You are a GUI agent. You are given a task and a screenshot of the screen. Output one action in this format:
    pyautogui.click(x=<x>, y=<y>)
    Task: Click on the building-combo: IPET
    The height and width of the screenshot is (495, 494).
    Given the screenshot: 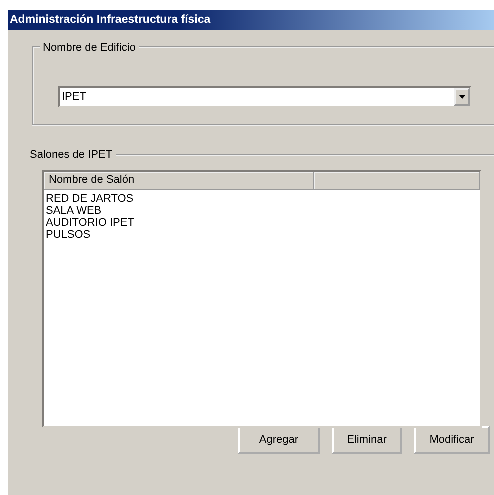 What is the action you would take?
    pyautogui.click(x=265, y=97)
    